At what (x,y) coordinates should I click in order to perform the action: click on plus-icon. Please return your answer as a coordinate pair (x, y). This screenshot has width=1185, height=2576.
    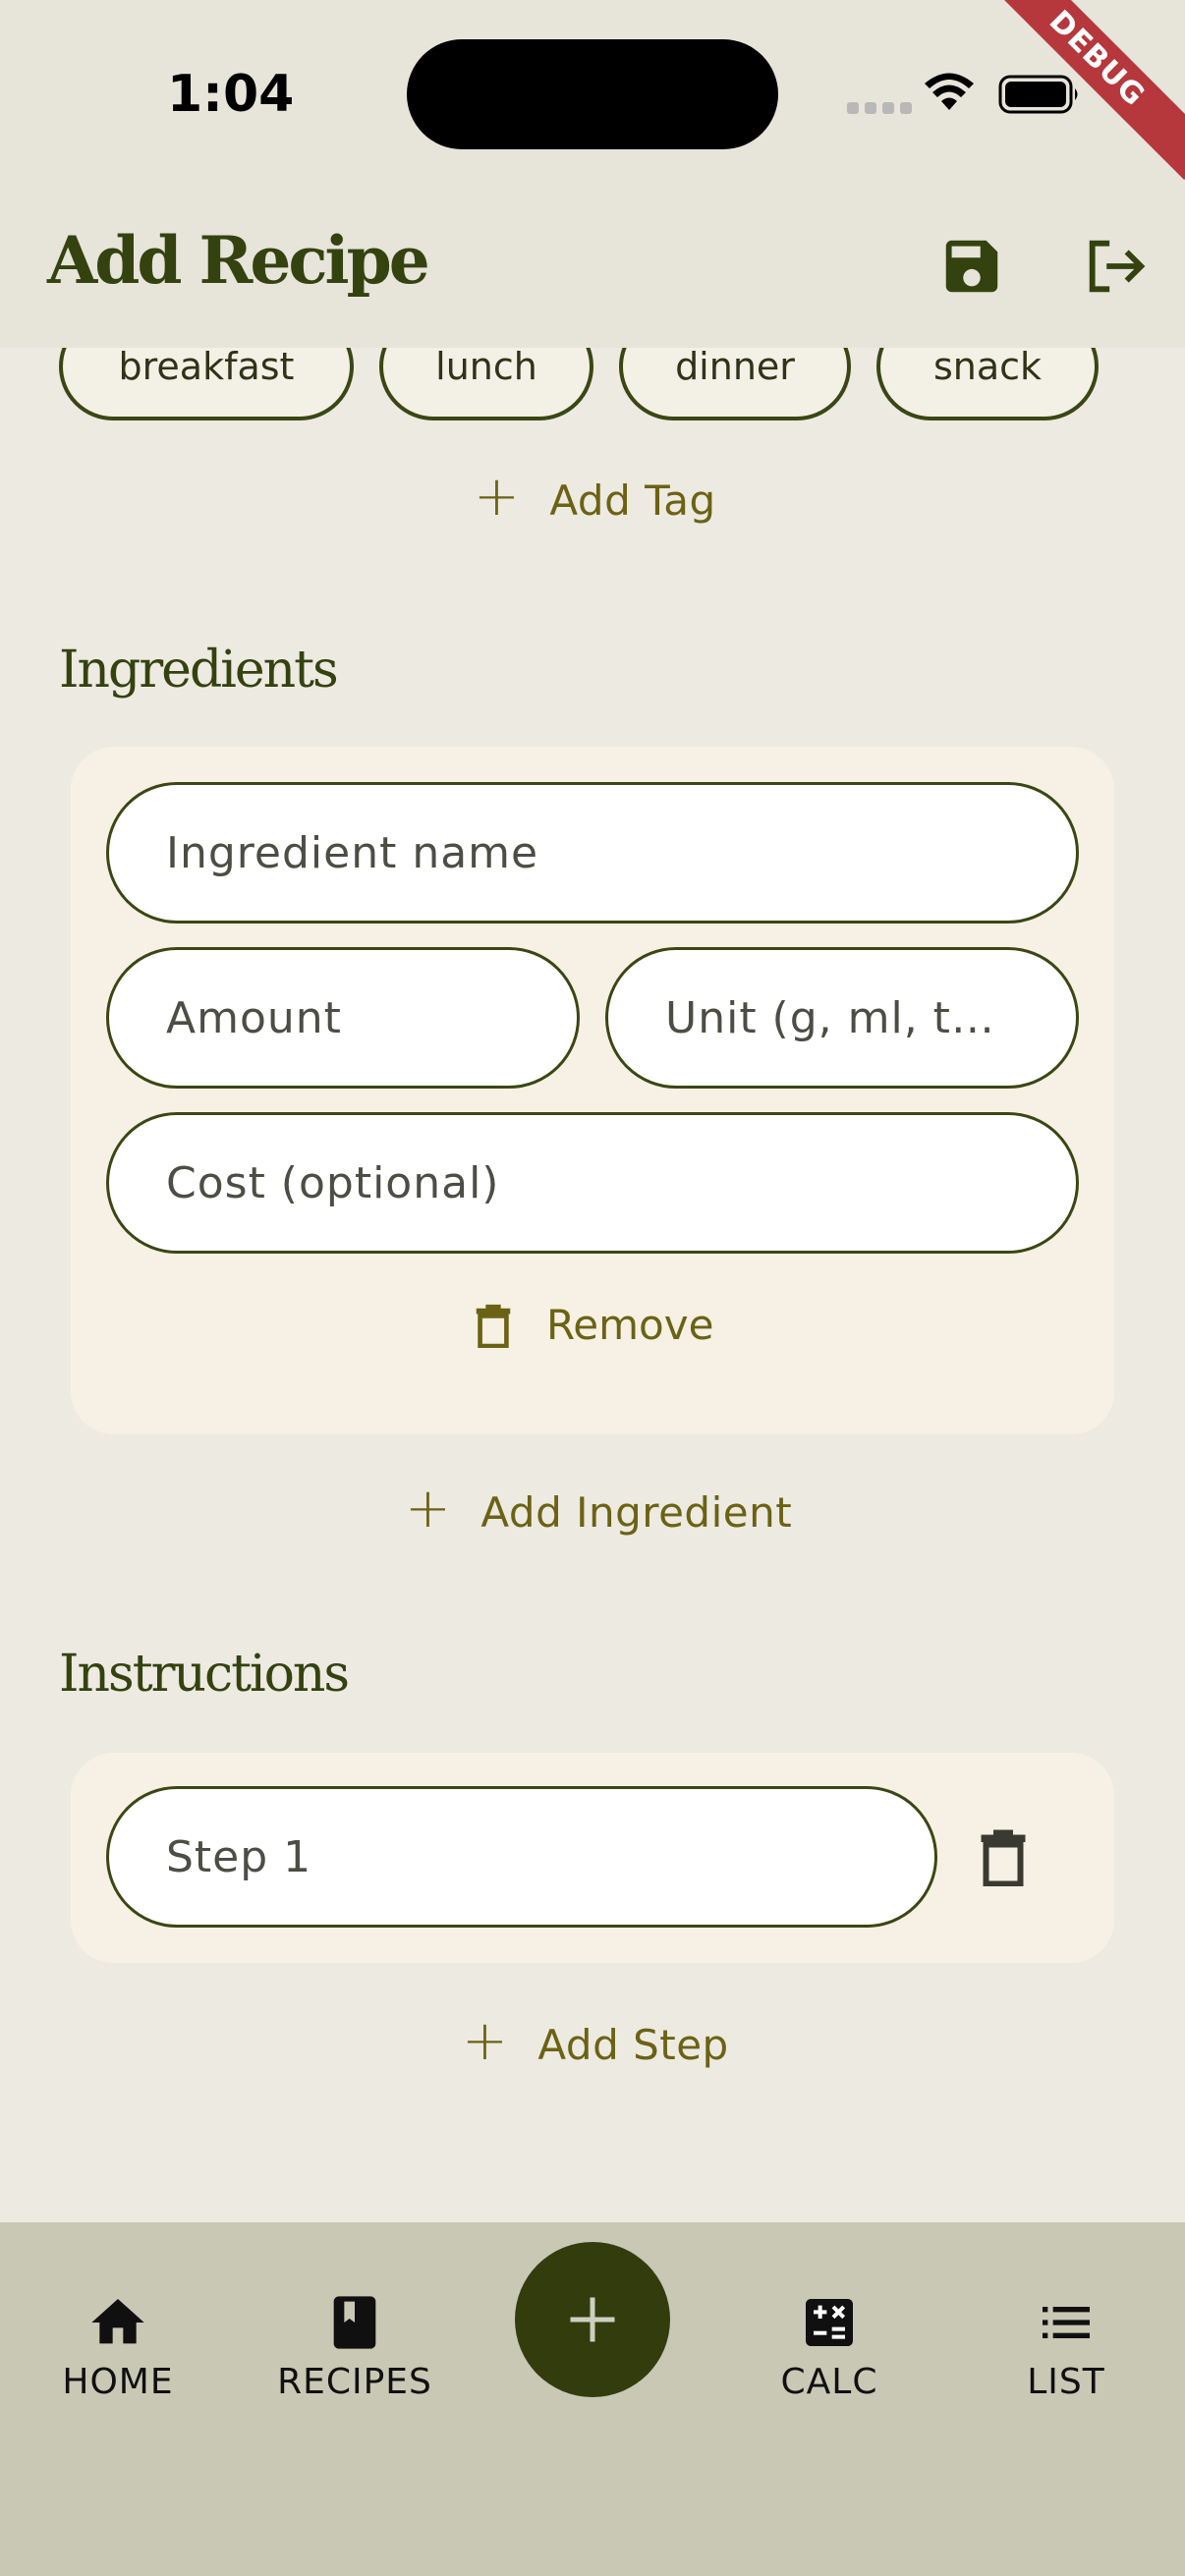
    Looking at the image, I should click on (592, 2319).